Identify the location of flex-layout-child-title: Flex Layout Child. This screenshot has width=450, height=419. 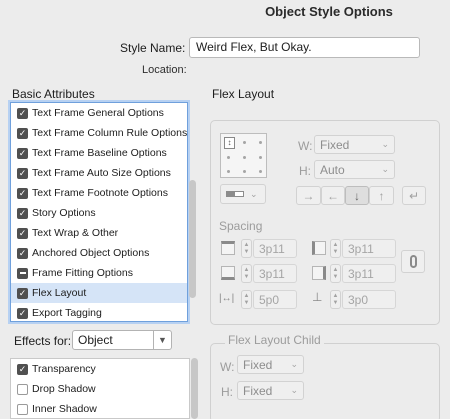
(274, 340).